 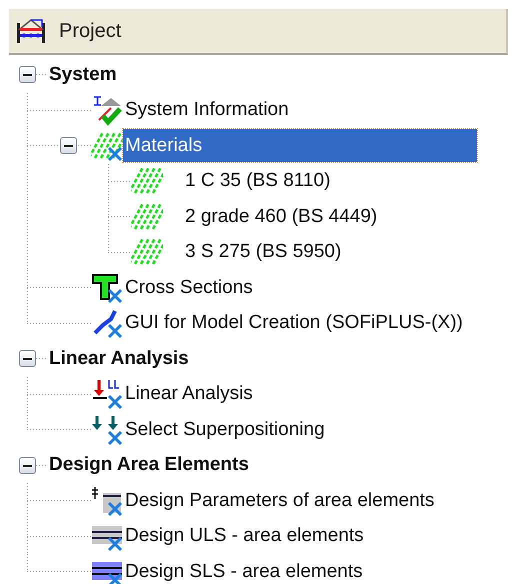 I want to click on tree-item: 3 S 275 (BS 5950), so click(x=263, y=252).